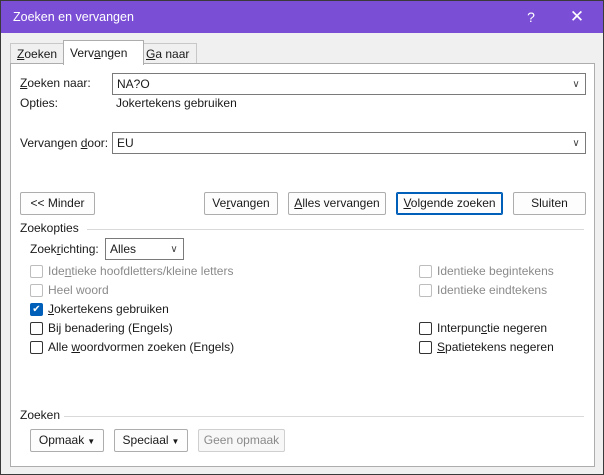 The height and width of the screenshot is (475, 604). What do you see at coordinates (49, 228) in the screenshot?
I see `search-options-header: Zoekopties` at bounding box center [49, 228].